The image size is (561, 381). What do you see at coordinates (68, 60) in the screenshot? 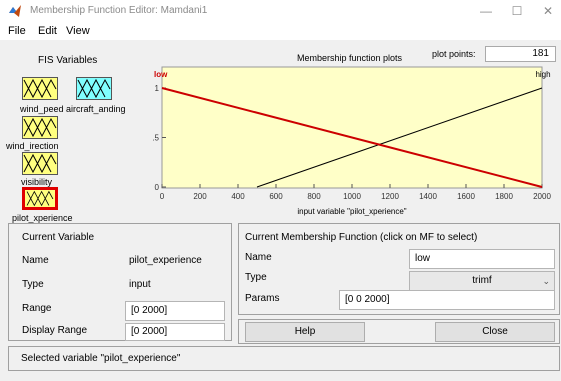
I see `fis-variables-heading: FIS Variables` at bounding box center [68, 60].